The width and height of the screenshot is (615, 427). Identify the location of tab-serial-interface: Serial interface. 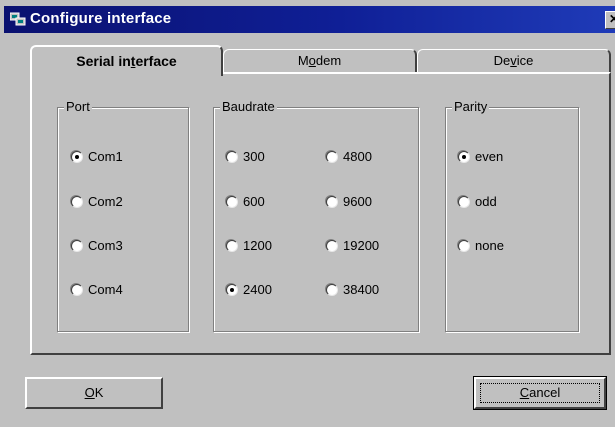
(126, 60).